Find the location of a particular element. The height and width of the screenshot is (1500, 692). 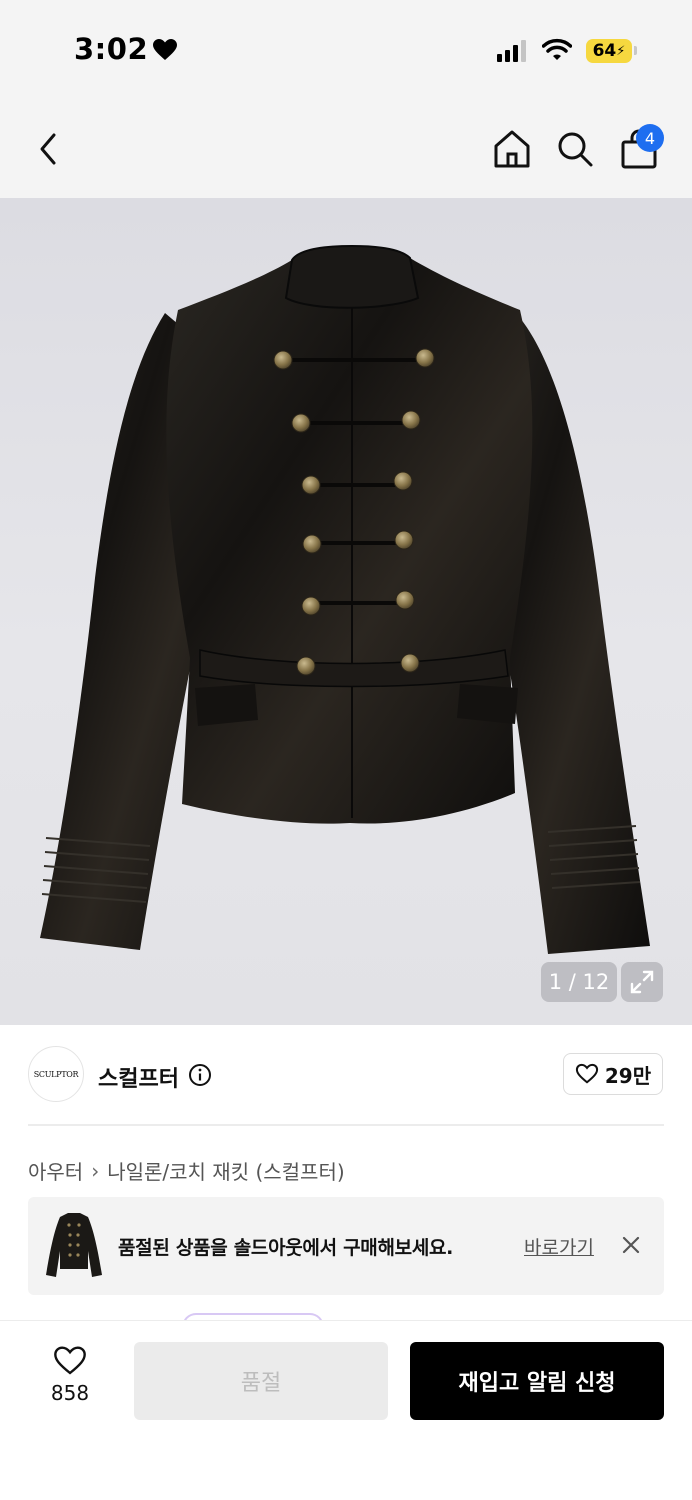

brand-logo: SCULPTOR is located at coordinates (56, 1074).